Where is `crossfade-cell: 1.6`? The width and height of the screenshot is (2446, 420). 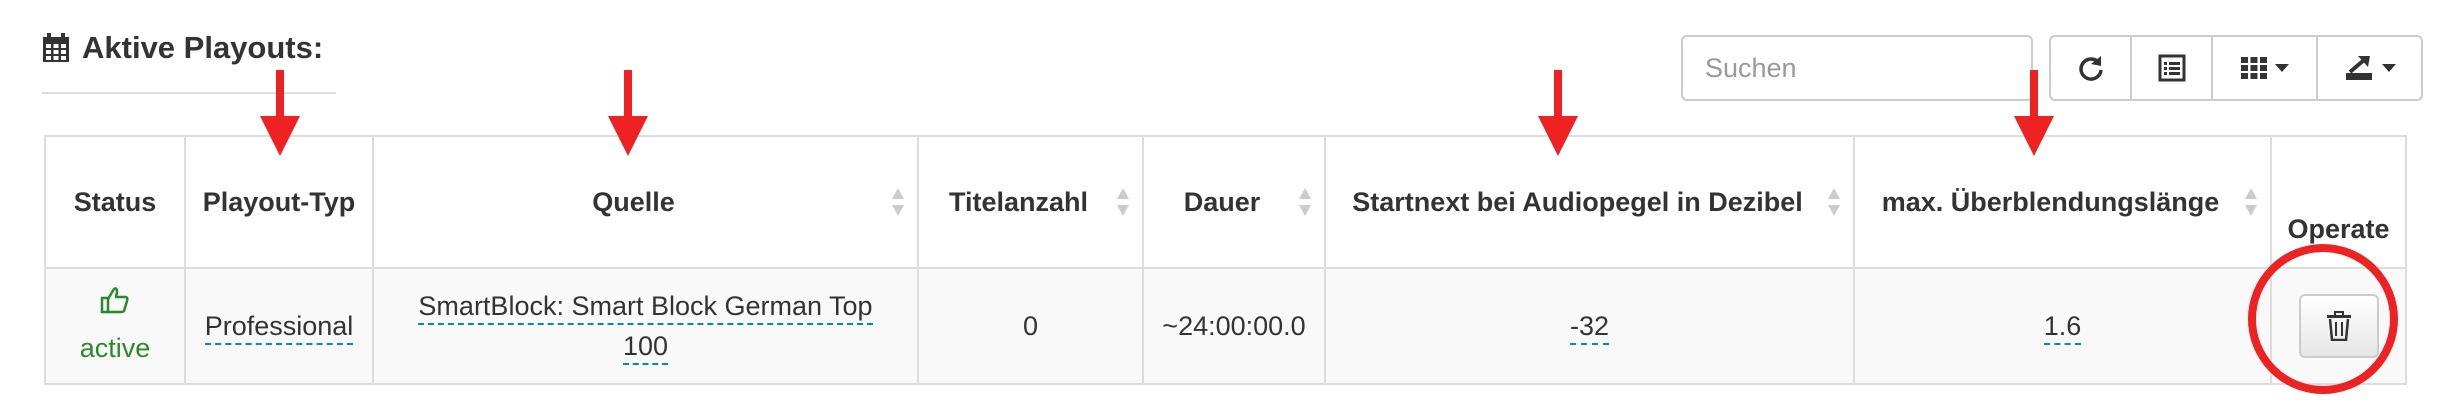 crossfade-cell: 1.6 is located at coordinates (2062, 326).